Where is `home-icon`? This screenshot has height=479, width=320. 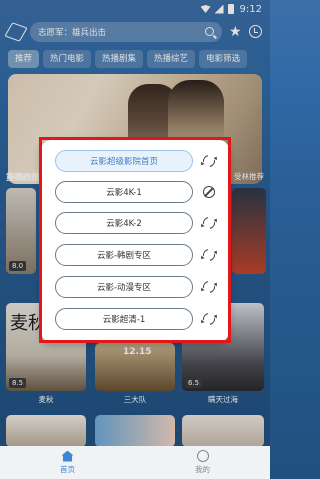
home-icon is located at coordinates (67, 456).